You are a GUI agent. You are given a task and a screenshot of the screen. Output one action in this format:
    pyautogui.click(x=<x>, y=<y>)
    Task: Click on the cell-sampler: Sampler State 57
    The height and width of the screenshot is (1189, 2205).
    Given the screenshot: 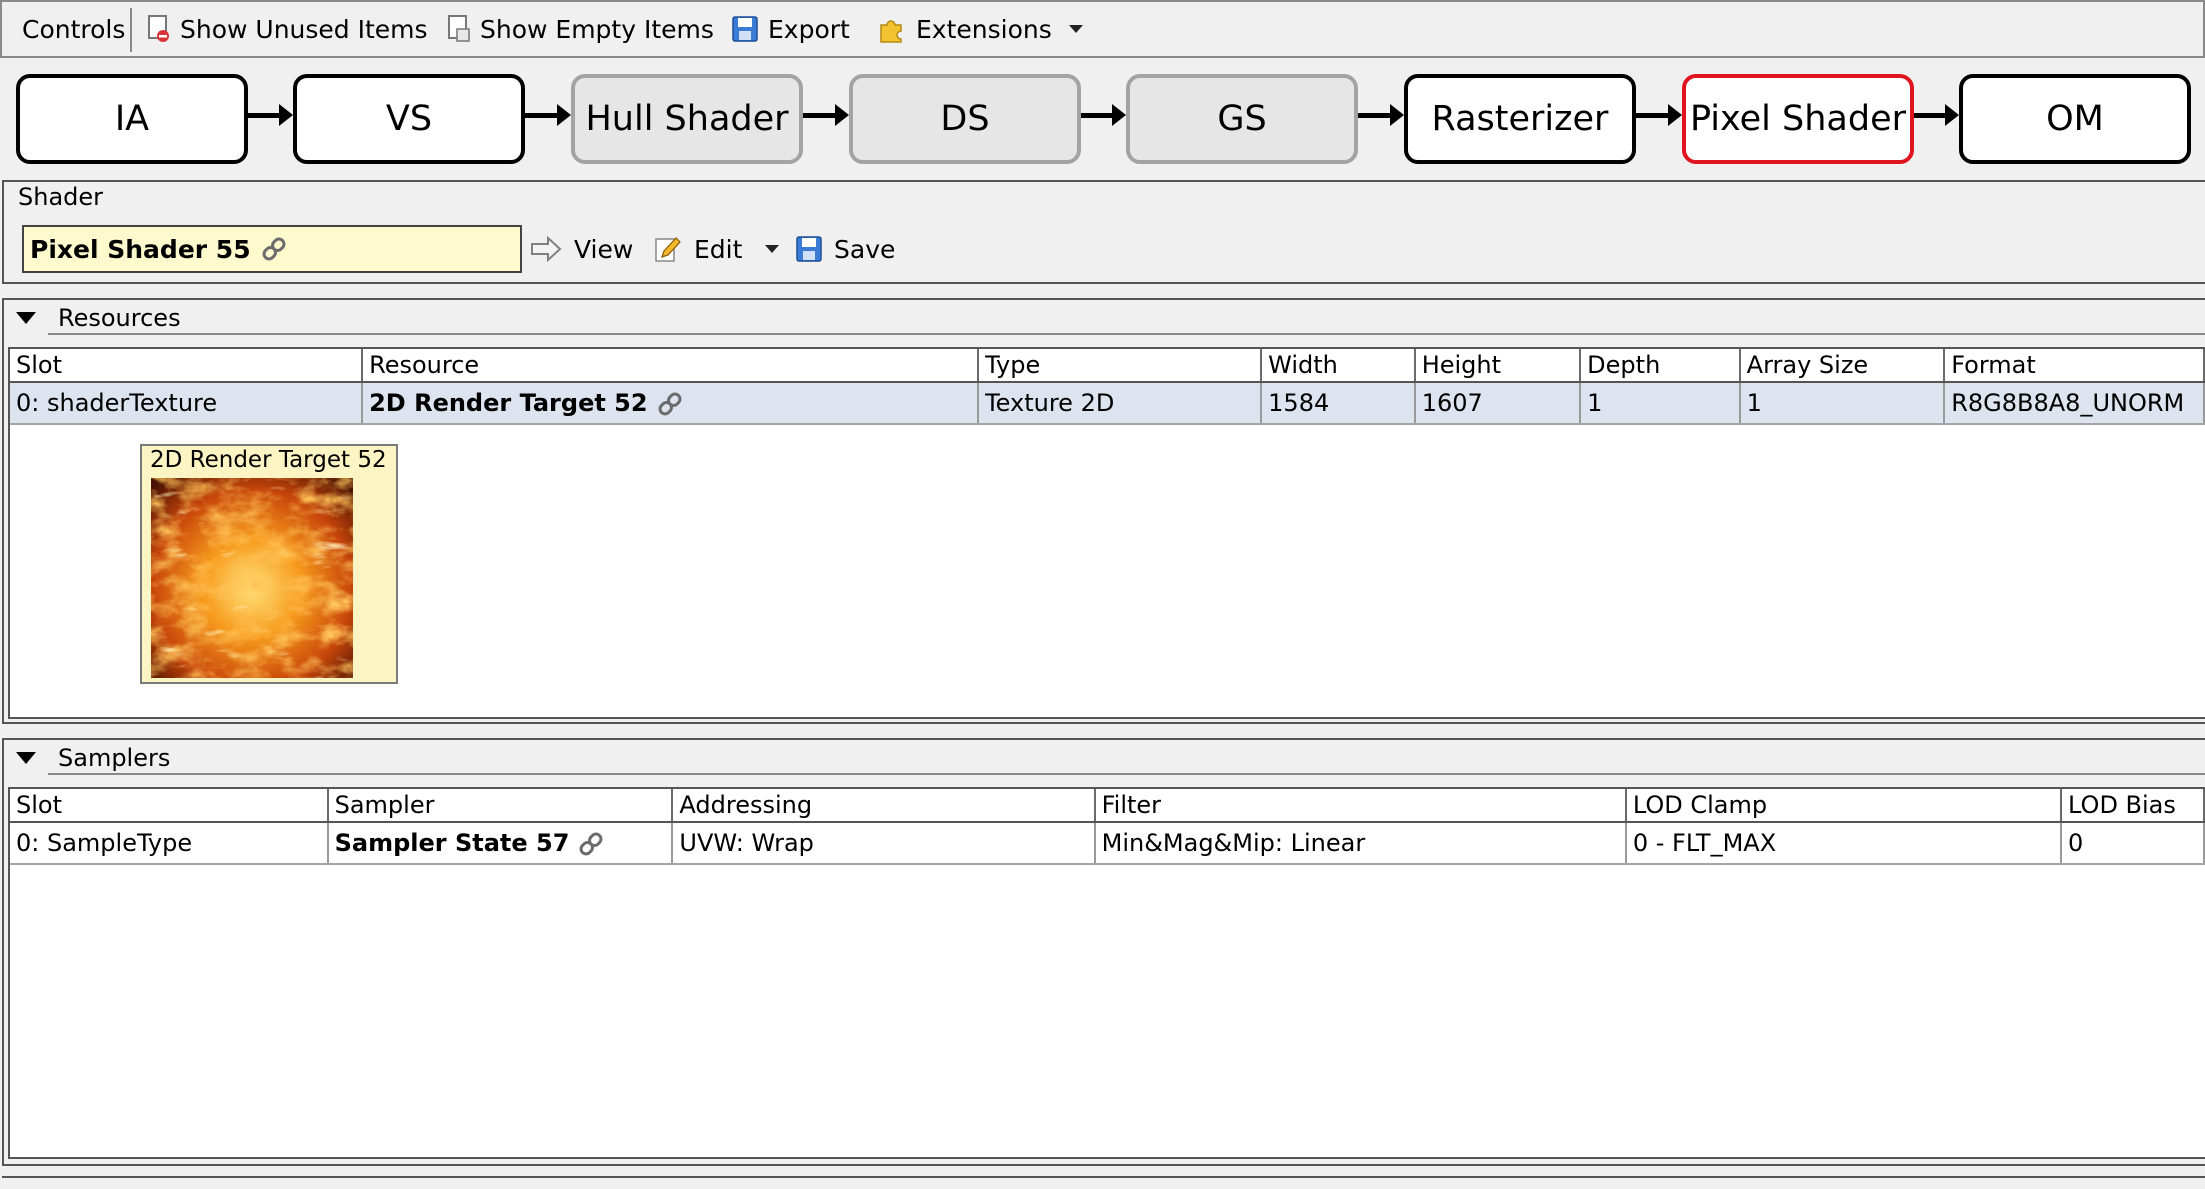 What is the action you would take?
    pyautogui.click(x=500, y=843)
    